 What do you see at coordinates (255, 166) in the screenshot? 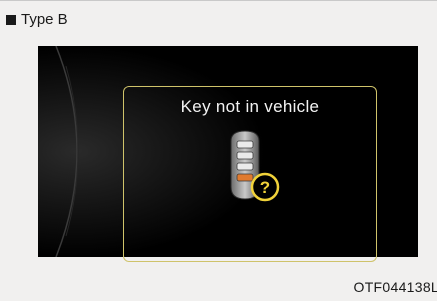
I see `smart-key-question-icon: ?` at bounding box center [255, 166].